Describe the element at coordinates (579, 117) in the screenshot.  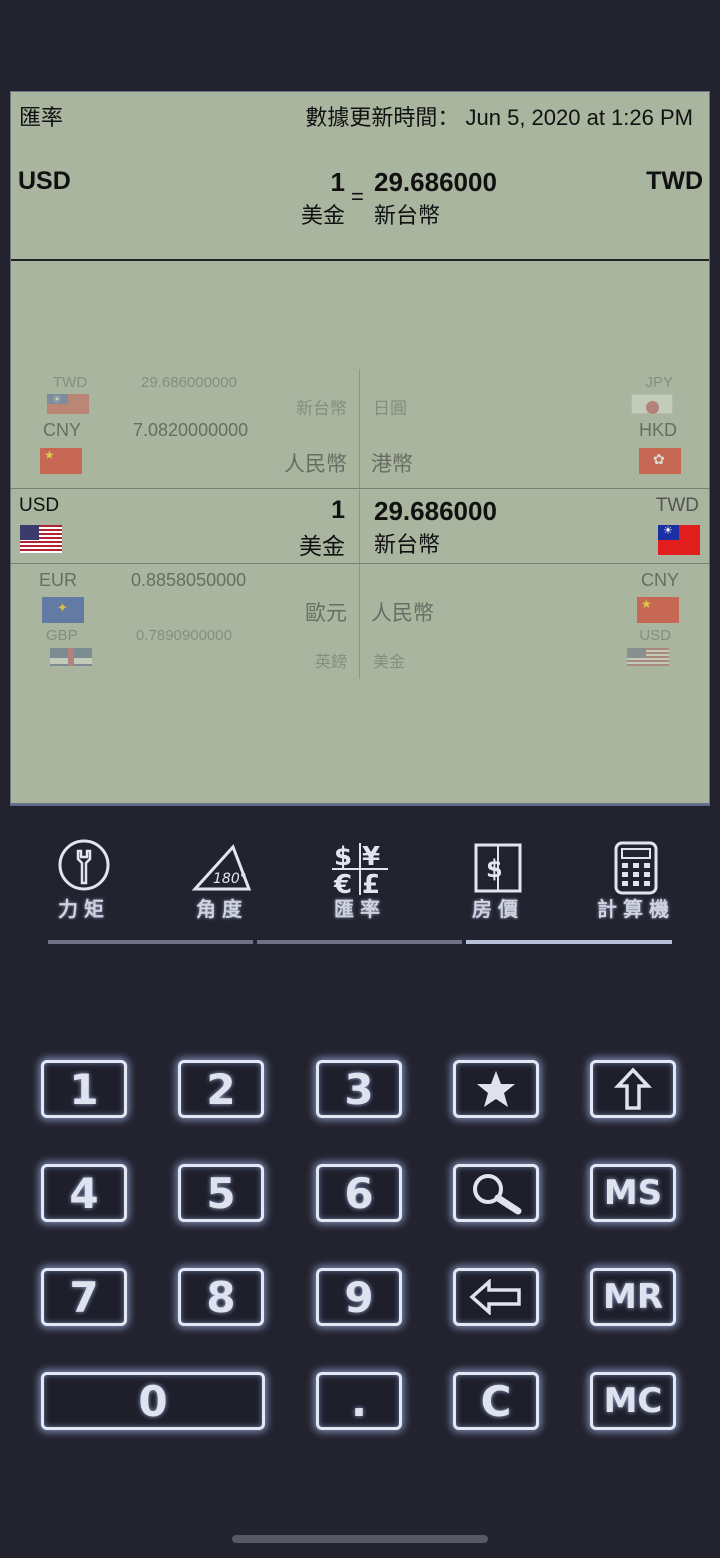
I see `update-timestamp: Jun 5, 2020 at 1:26 PM` at that location.